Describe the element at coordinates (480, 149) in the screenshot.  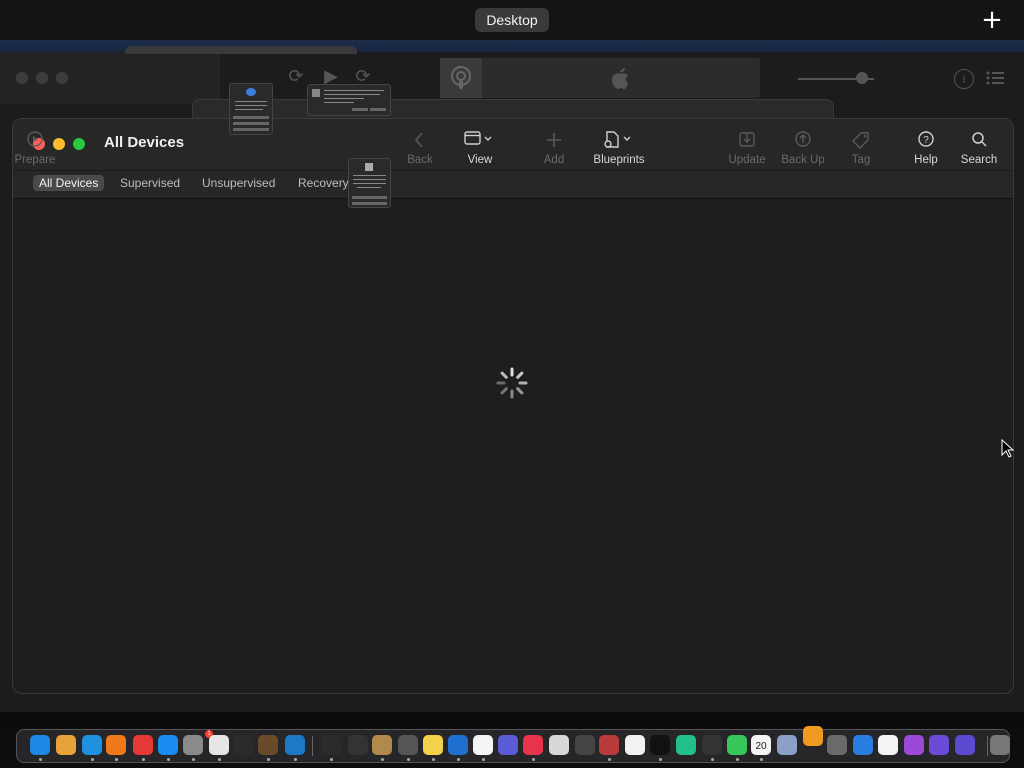
I see `view-button: View` at that location.